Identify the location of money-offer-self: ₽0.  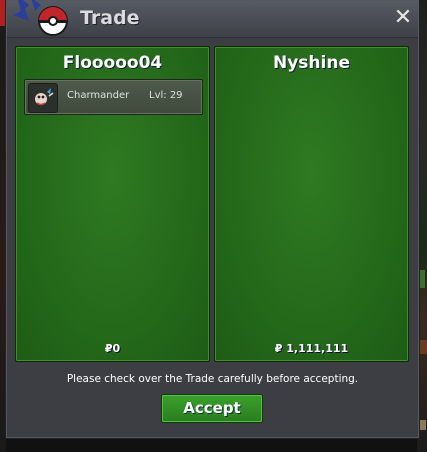
(112, 348).